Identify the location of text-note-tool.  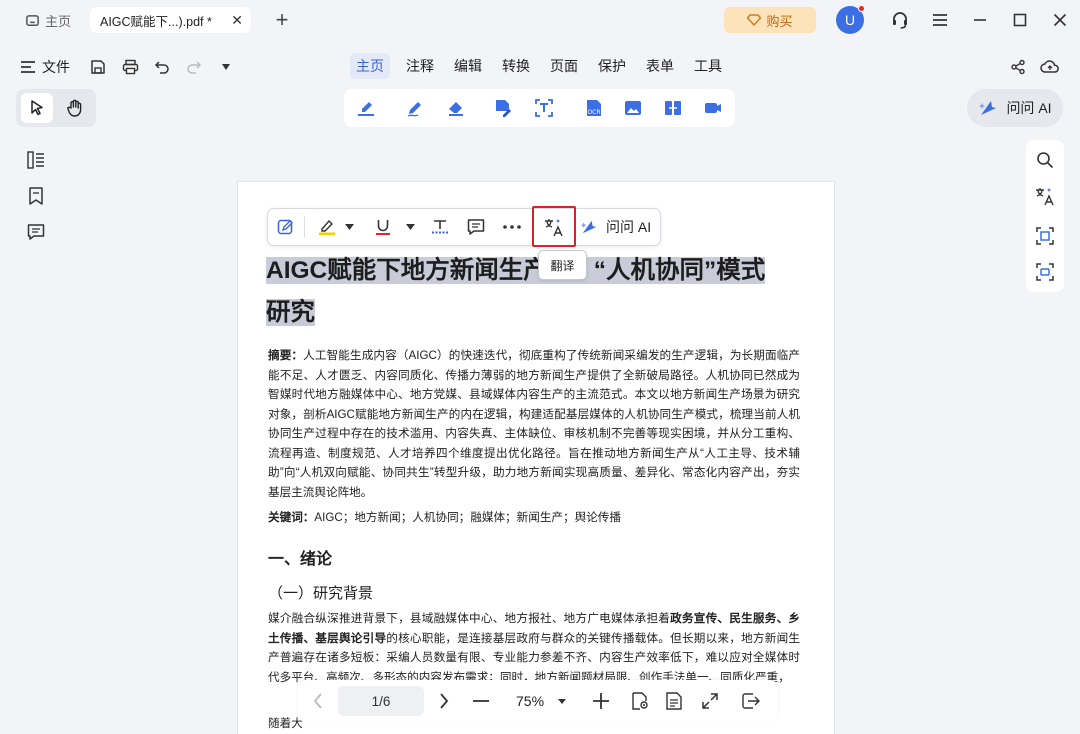
(415, 108).